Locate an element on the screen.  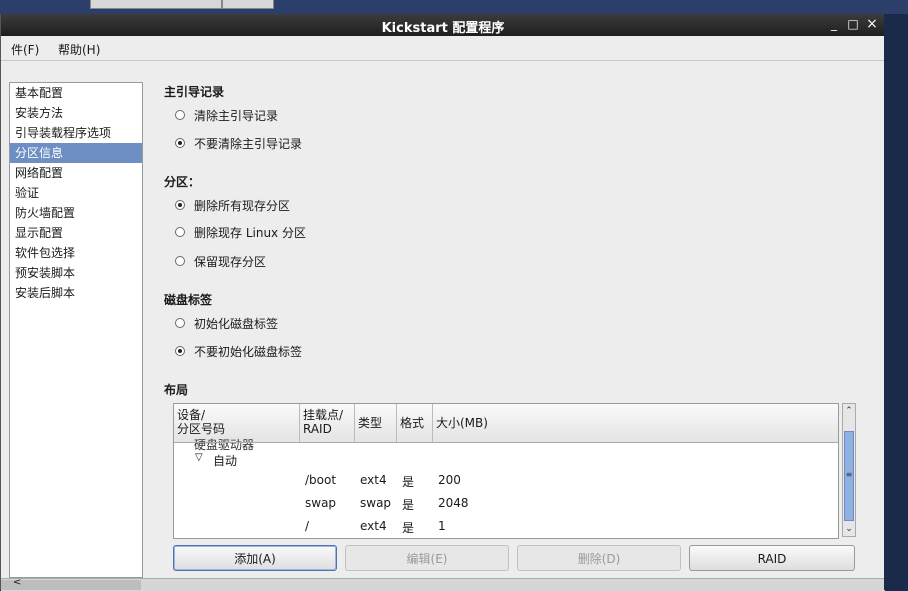
close-button: × is located at coordinates (872, 24).